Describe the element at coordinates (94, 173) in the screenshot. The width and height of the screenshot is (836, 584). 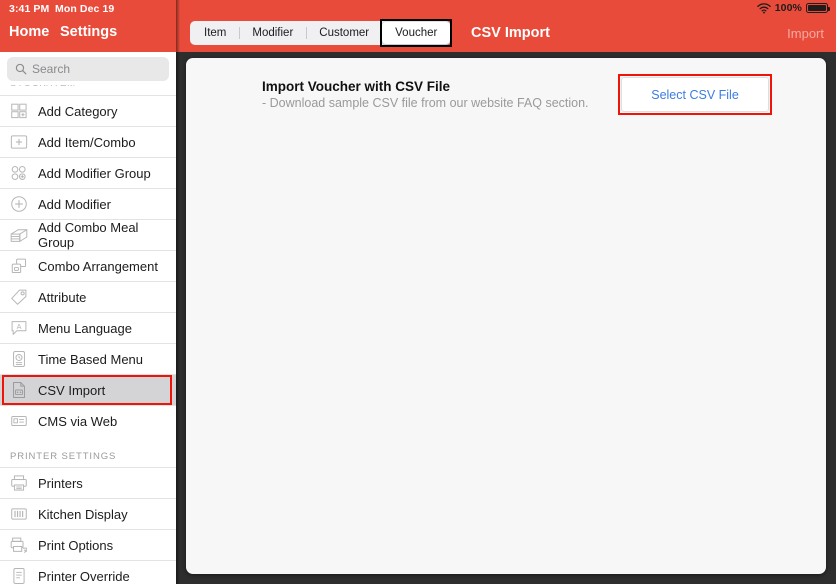
I see `sidebar-item-label: Add Modifier Group` at that location.